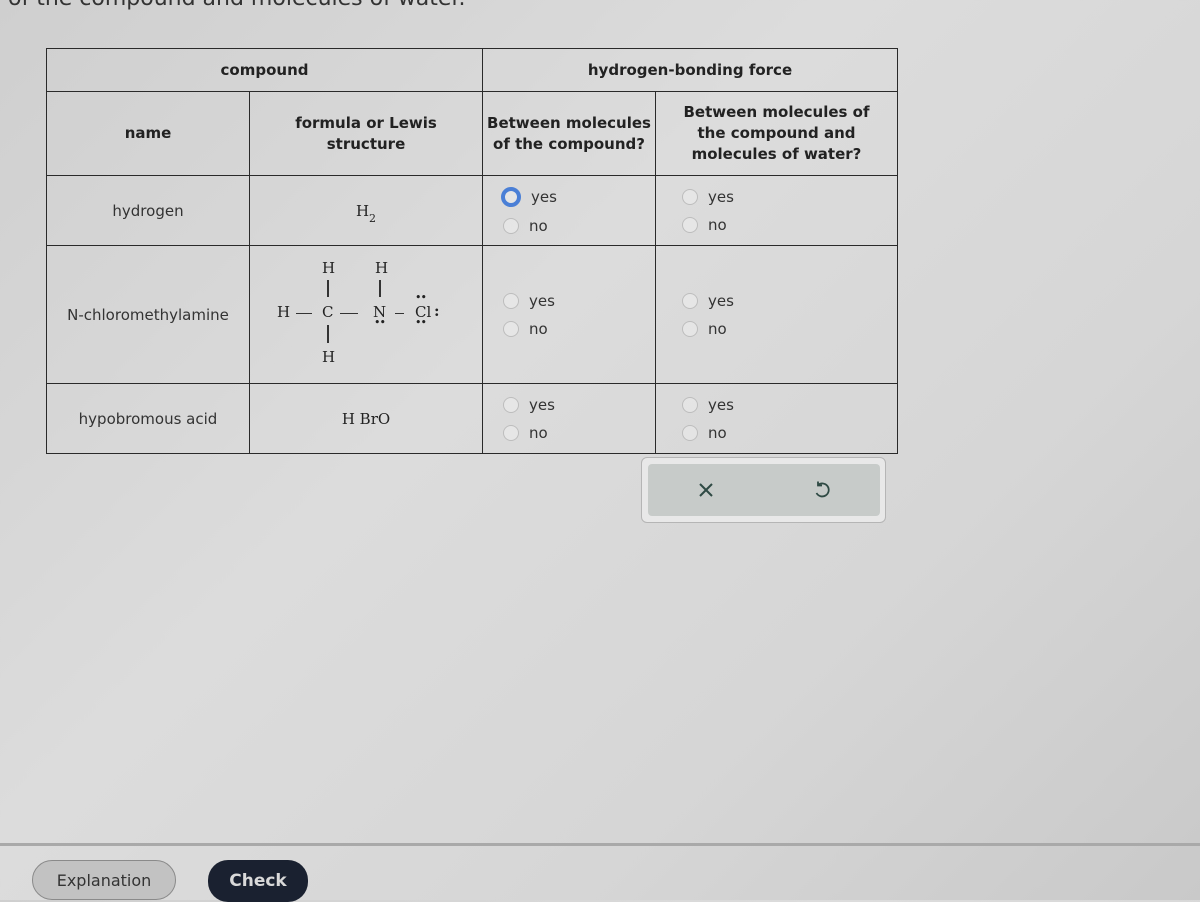 The height and width of the screenshot is (902, 1200). Describe the element at coordinates (258, 881) in the screenshot. I see `check-button: Check` at that location.